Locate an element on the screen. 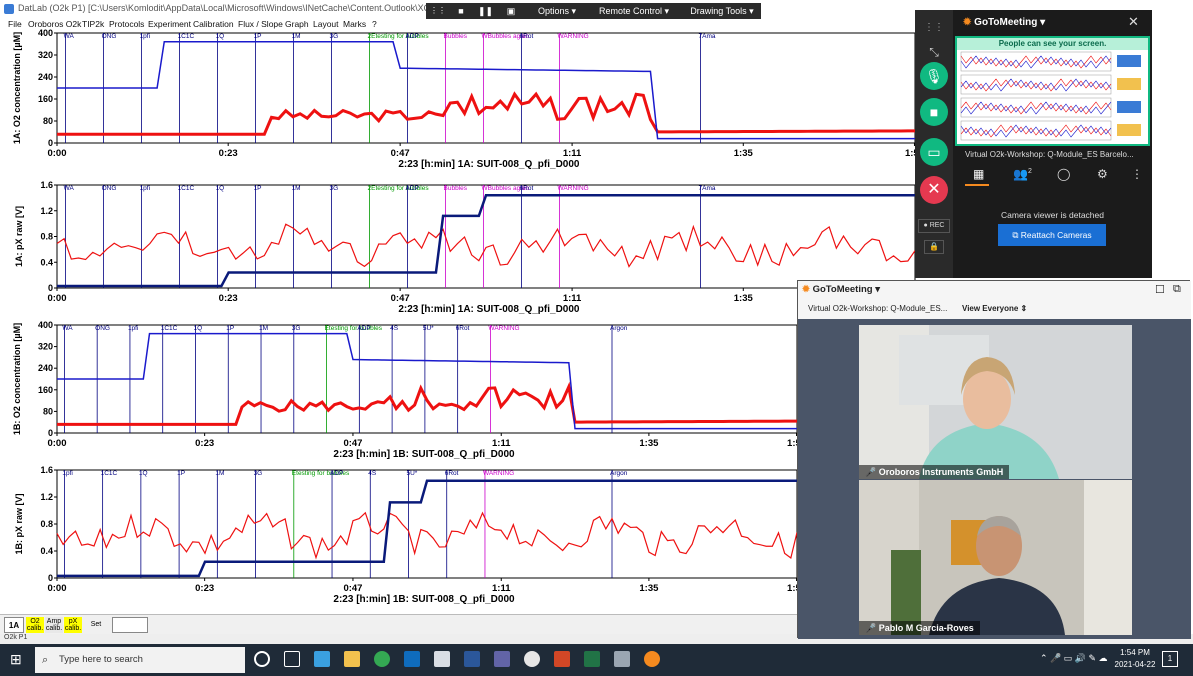 This screenshot has height=676, width=1193. camera-button: ■ is located at coordinates (934, 112).